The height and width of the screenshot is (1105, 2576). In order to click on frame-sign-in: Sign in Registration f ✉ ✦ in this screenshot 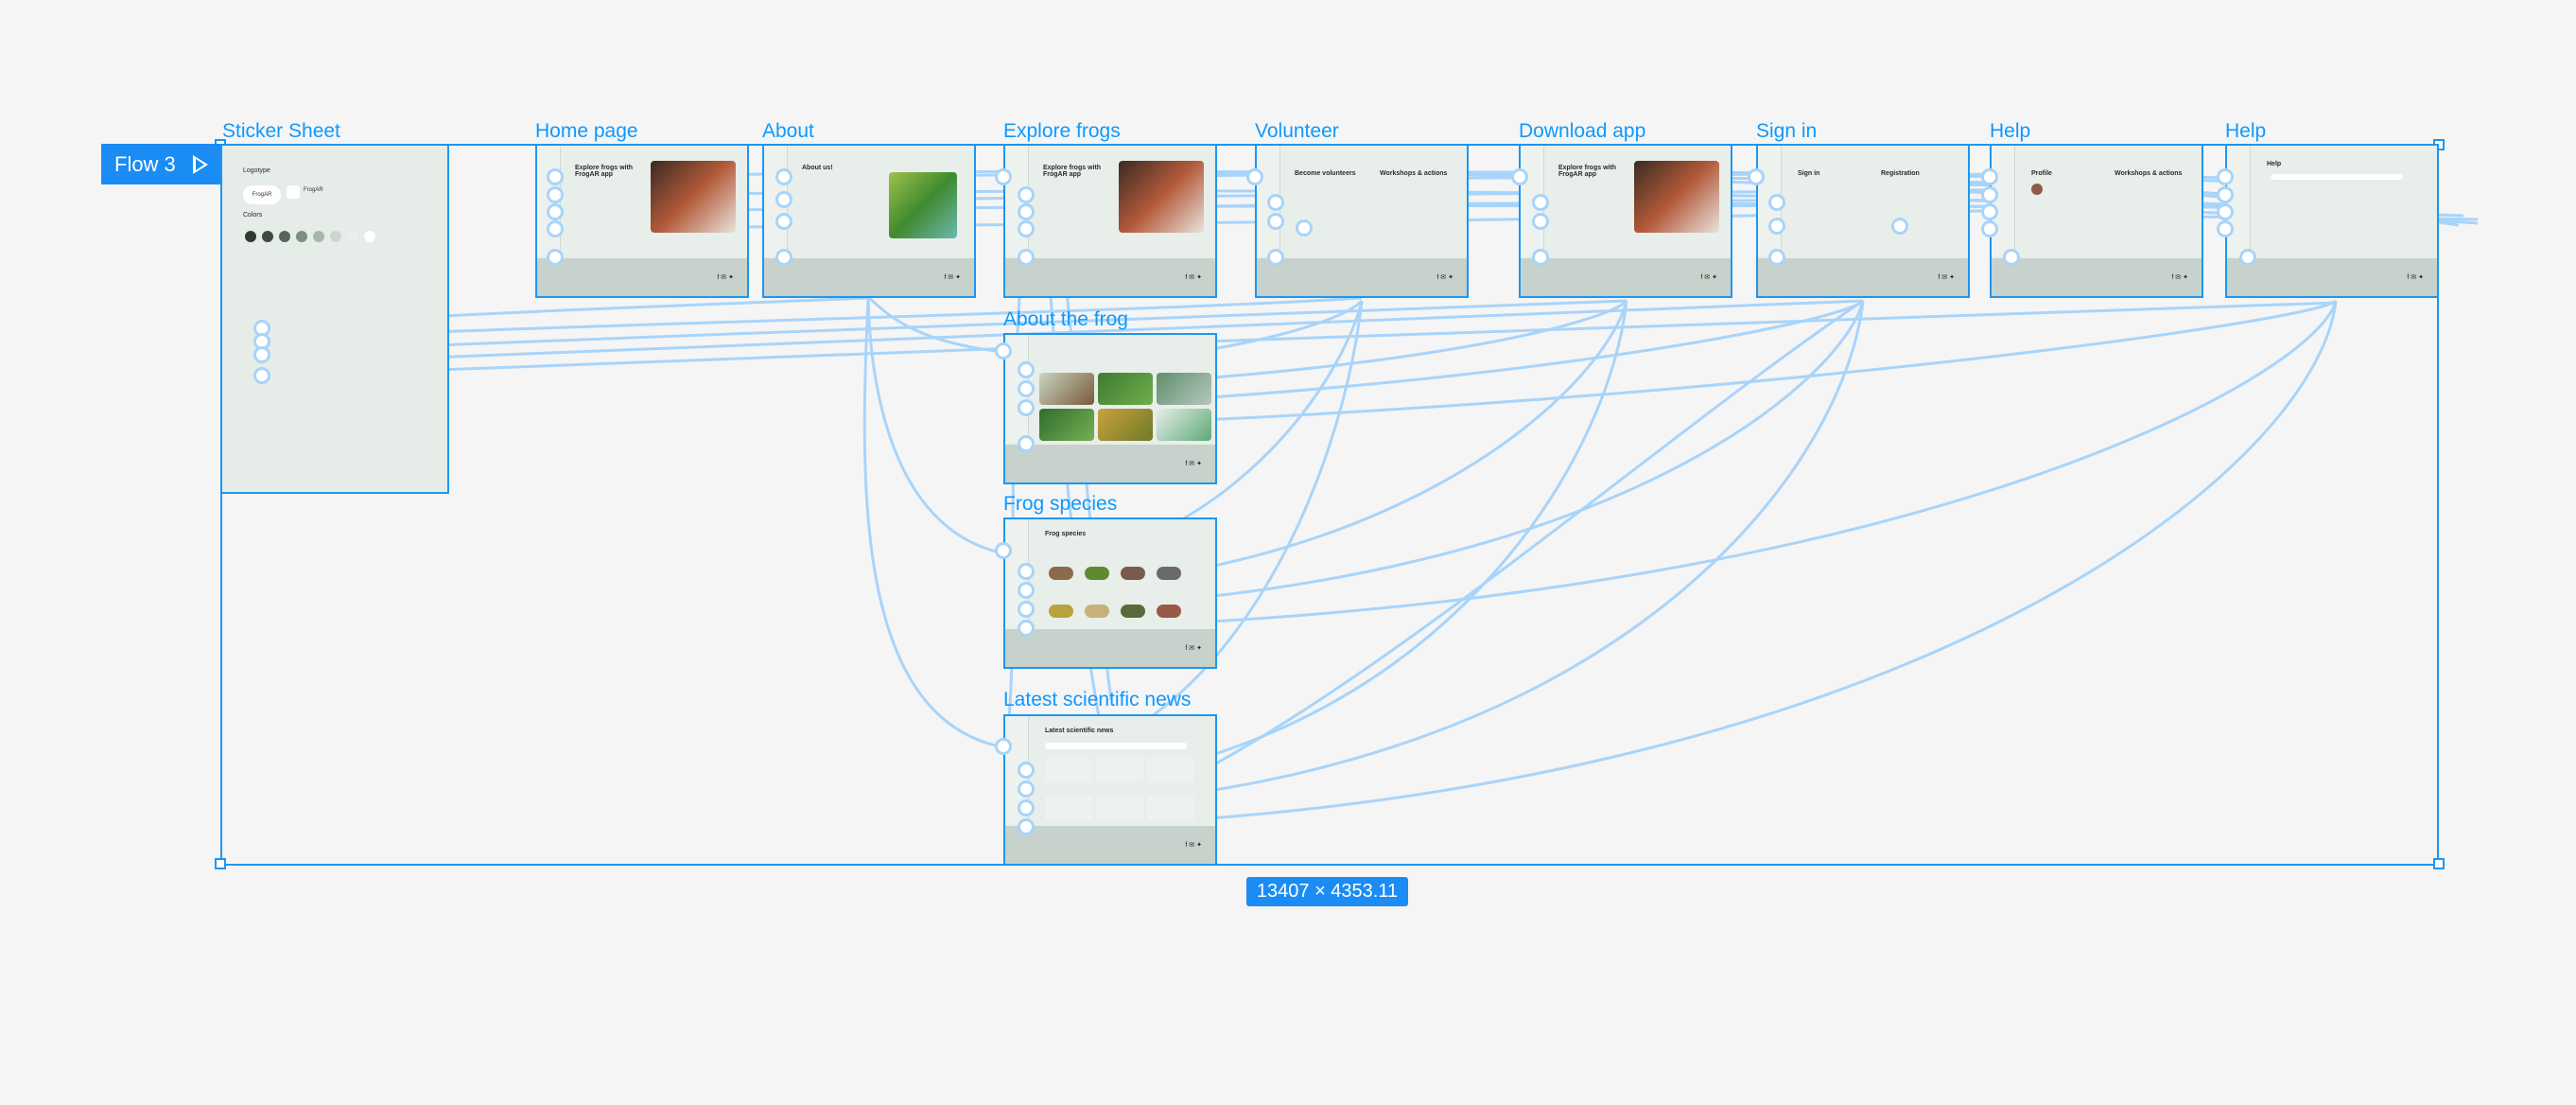, I will do `click(1863, 221)`.